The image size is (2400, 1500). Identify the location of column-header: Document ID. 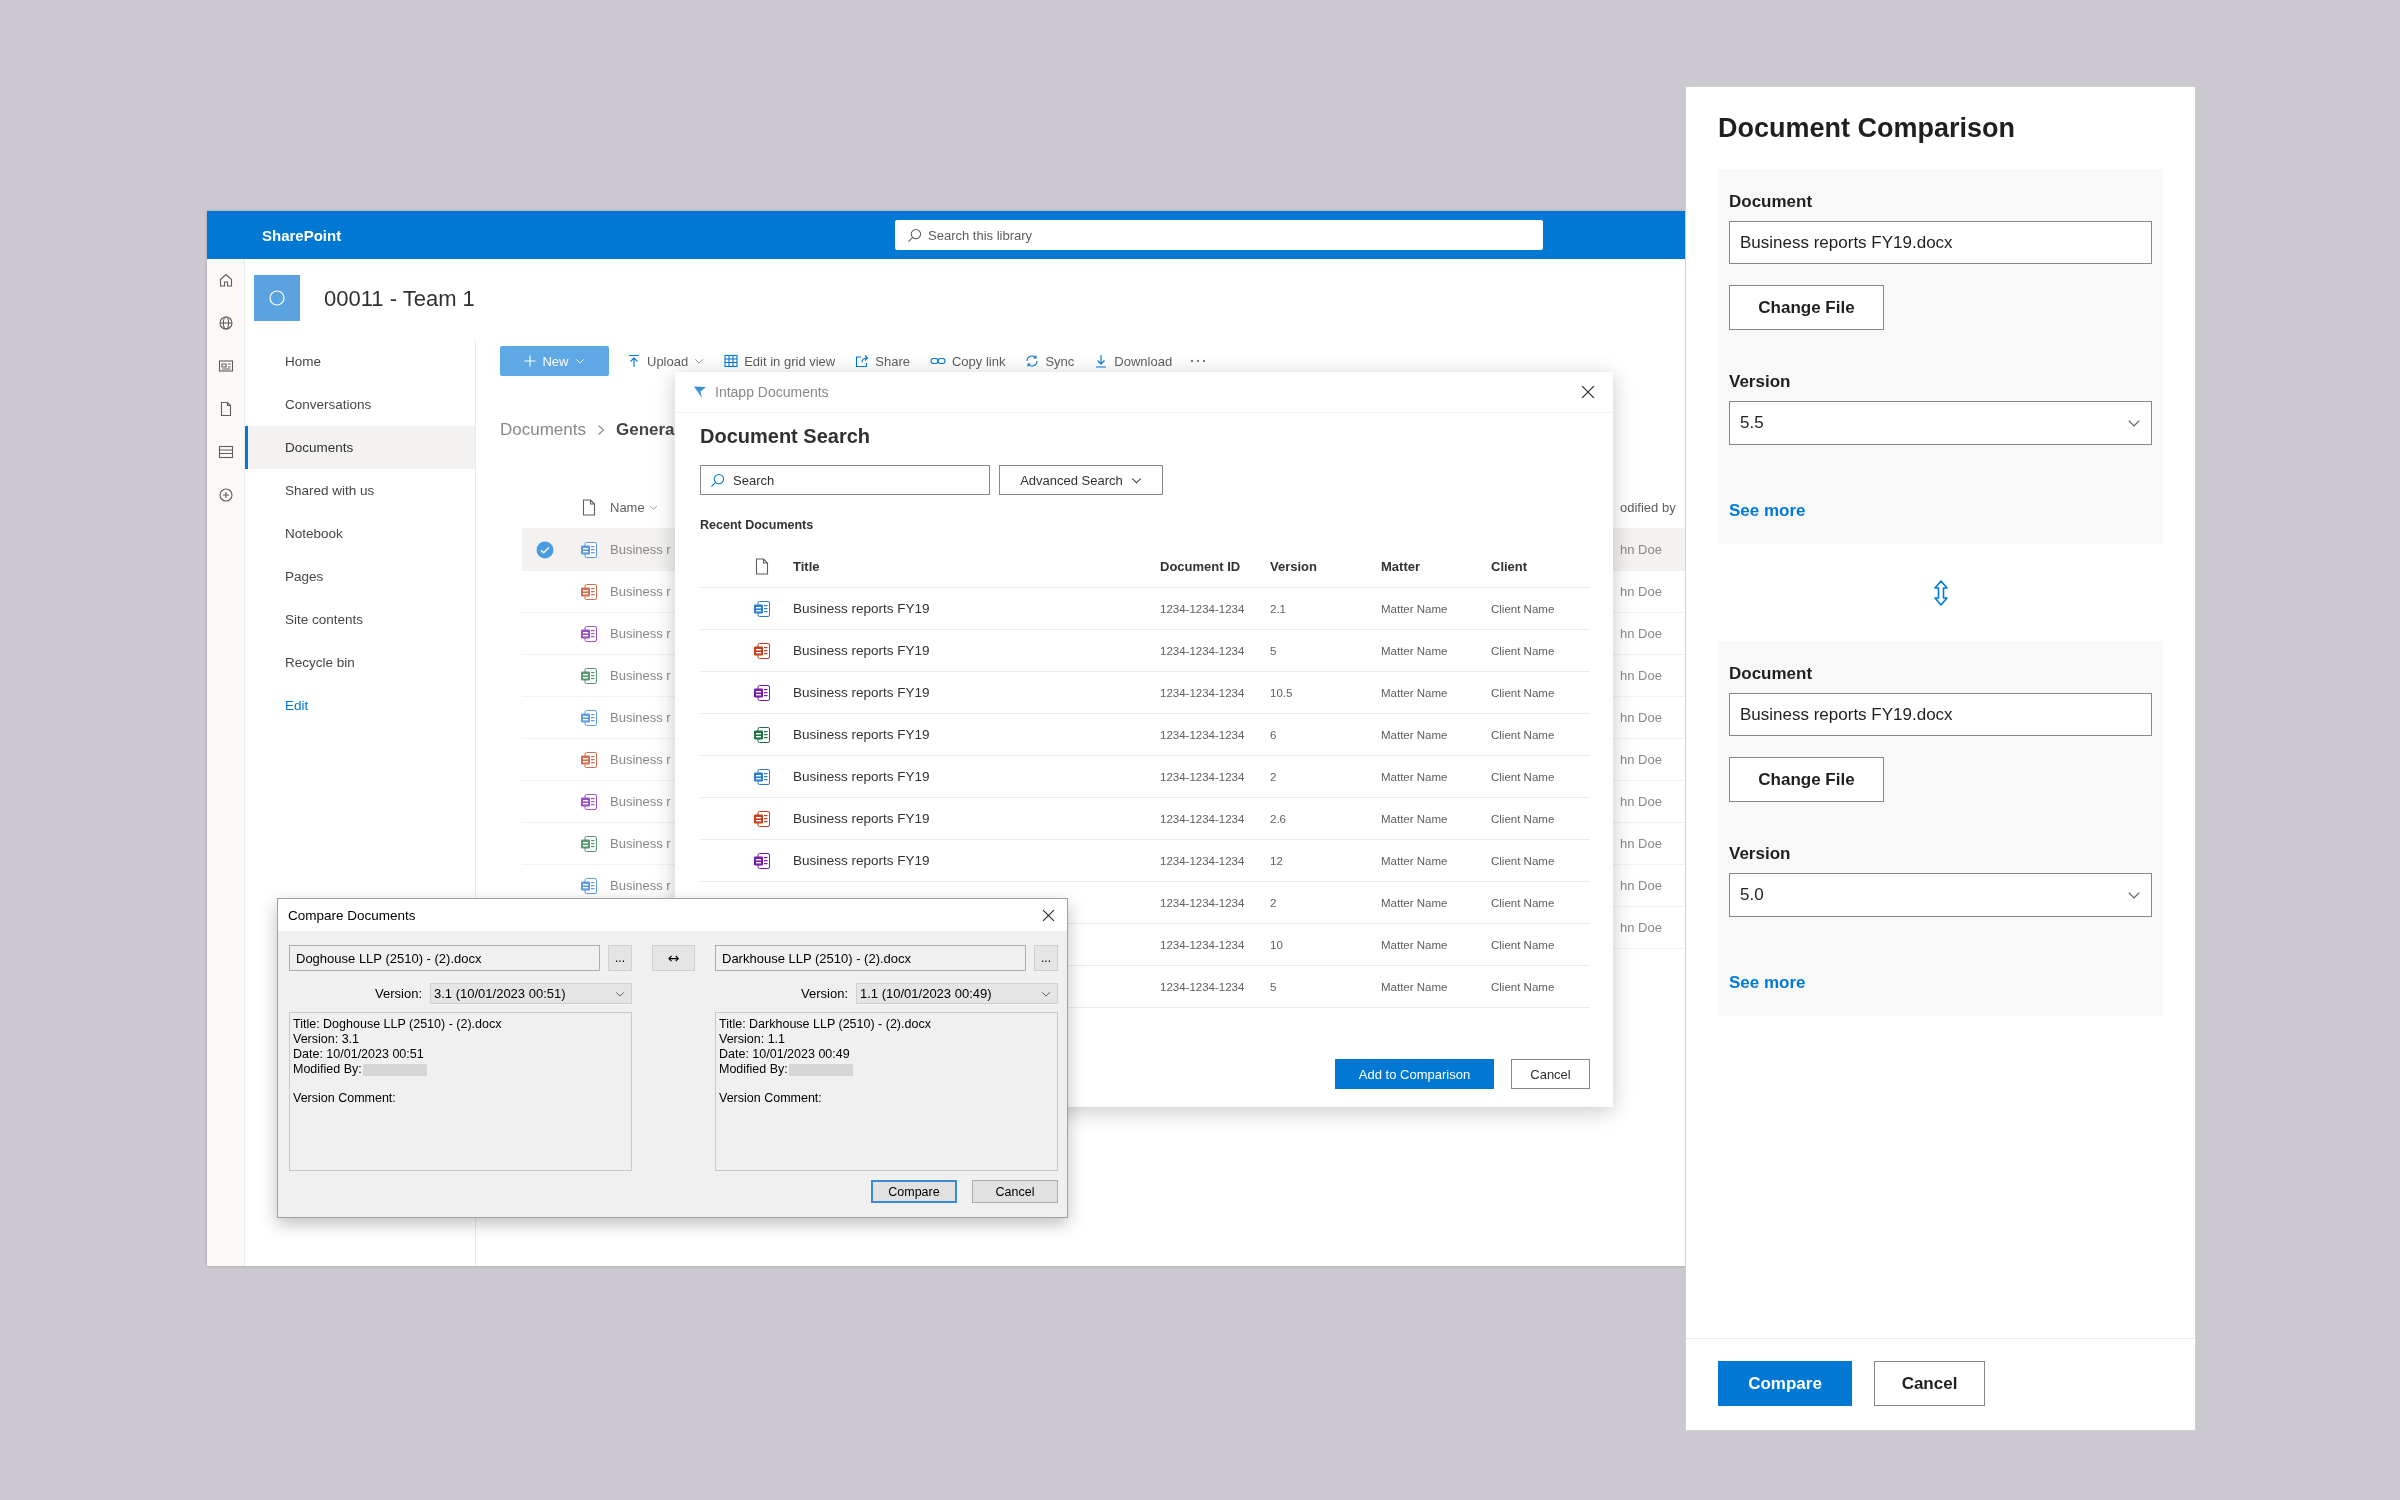
(1215, 566).